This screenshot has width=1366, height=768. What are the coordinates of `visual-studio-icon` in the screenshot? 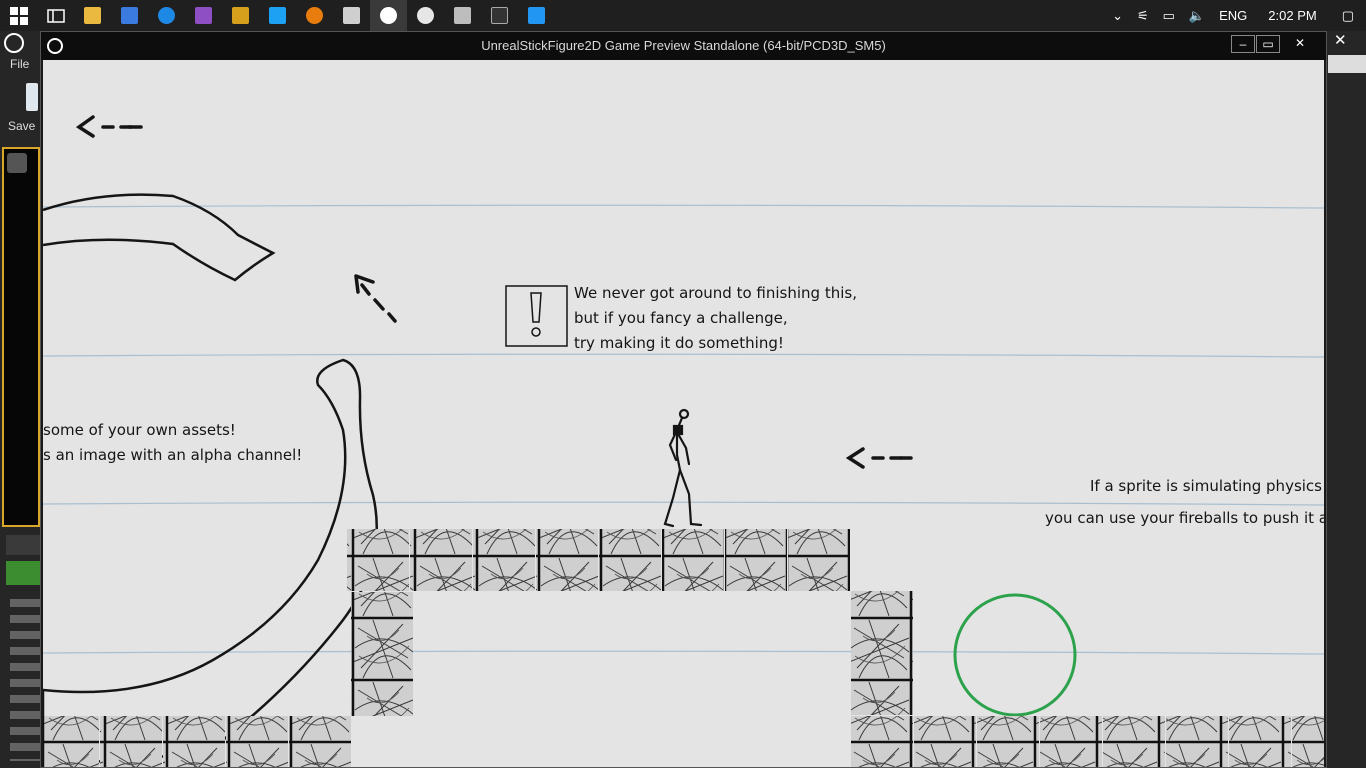 It's located at (203, 15).